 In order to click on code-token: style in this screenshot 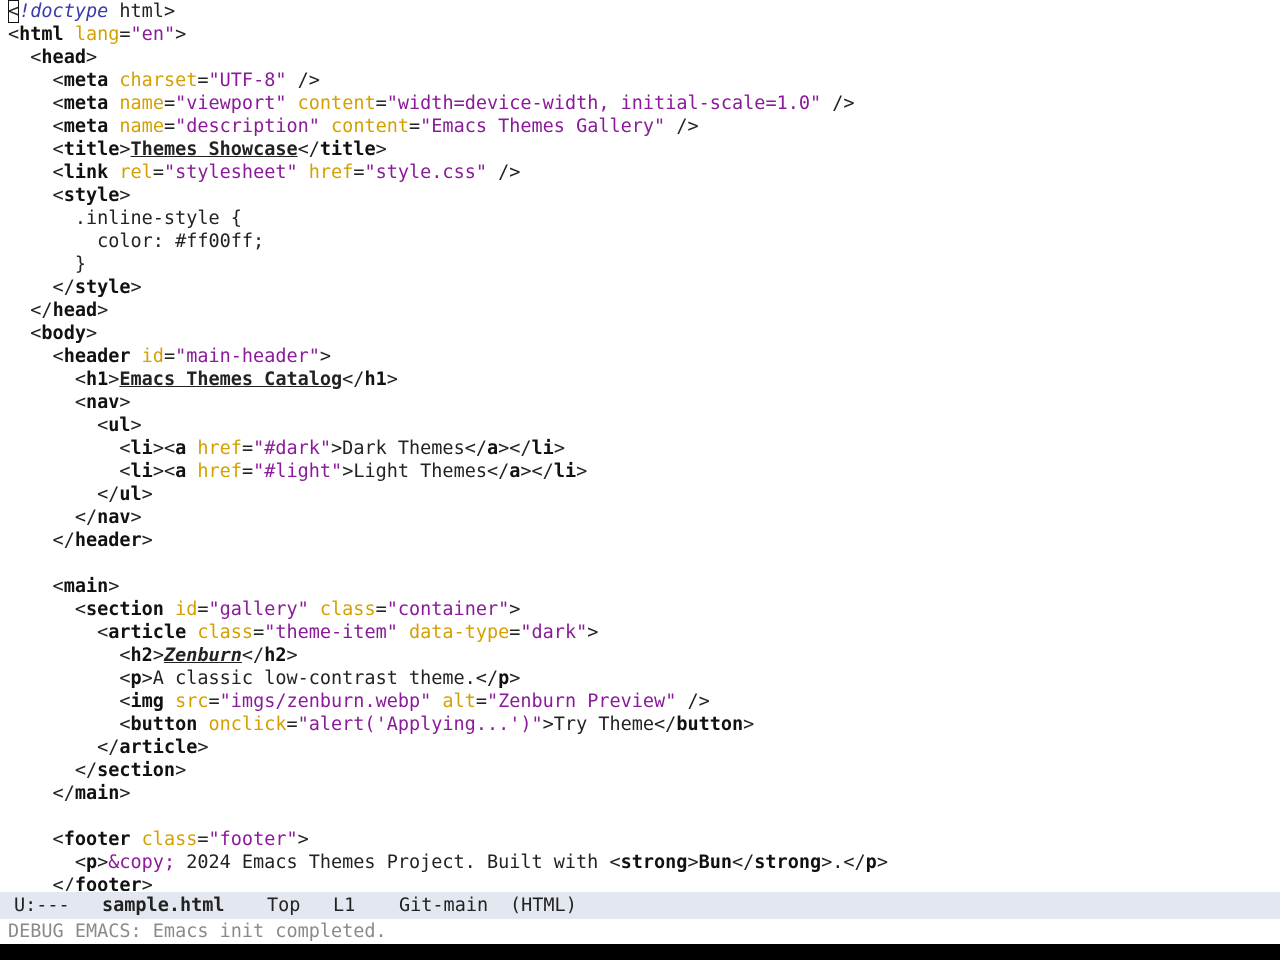, I will do `click(91, 195)`.